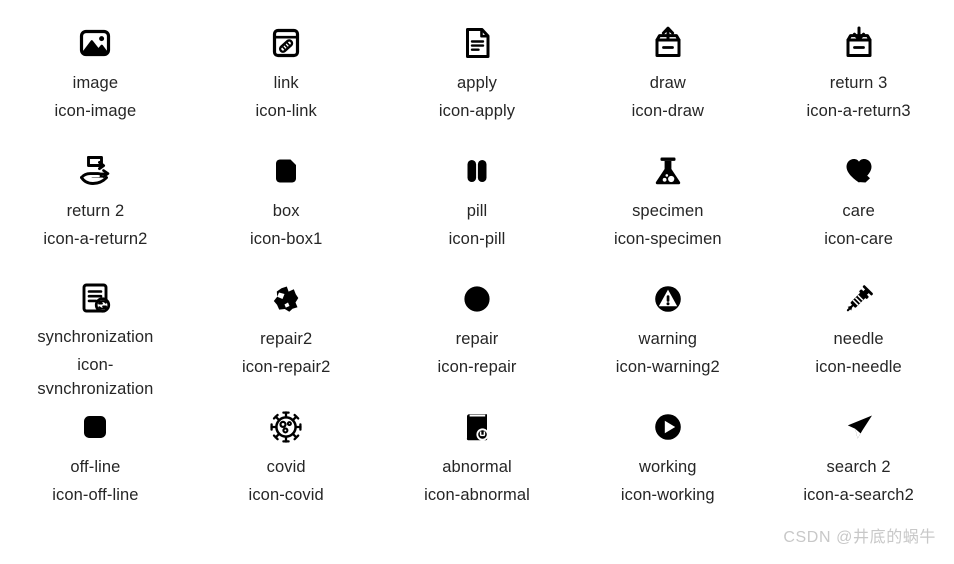  What do you see at coordinates (477, 427) in the screenshot?
I see `abnormal-book-icon` at bounding box center [477, 427].